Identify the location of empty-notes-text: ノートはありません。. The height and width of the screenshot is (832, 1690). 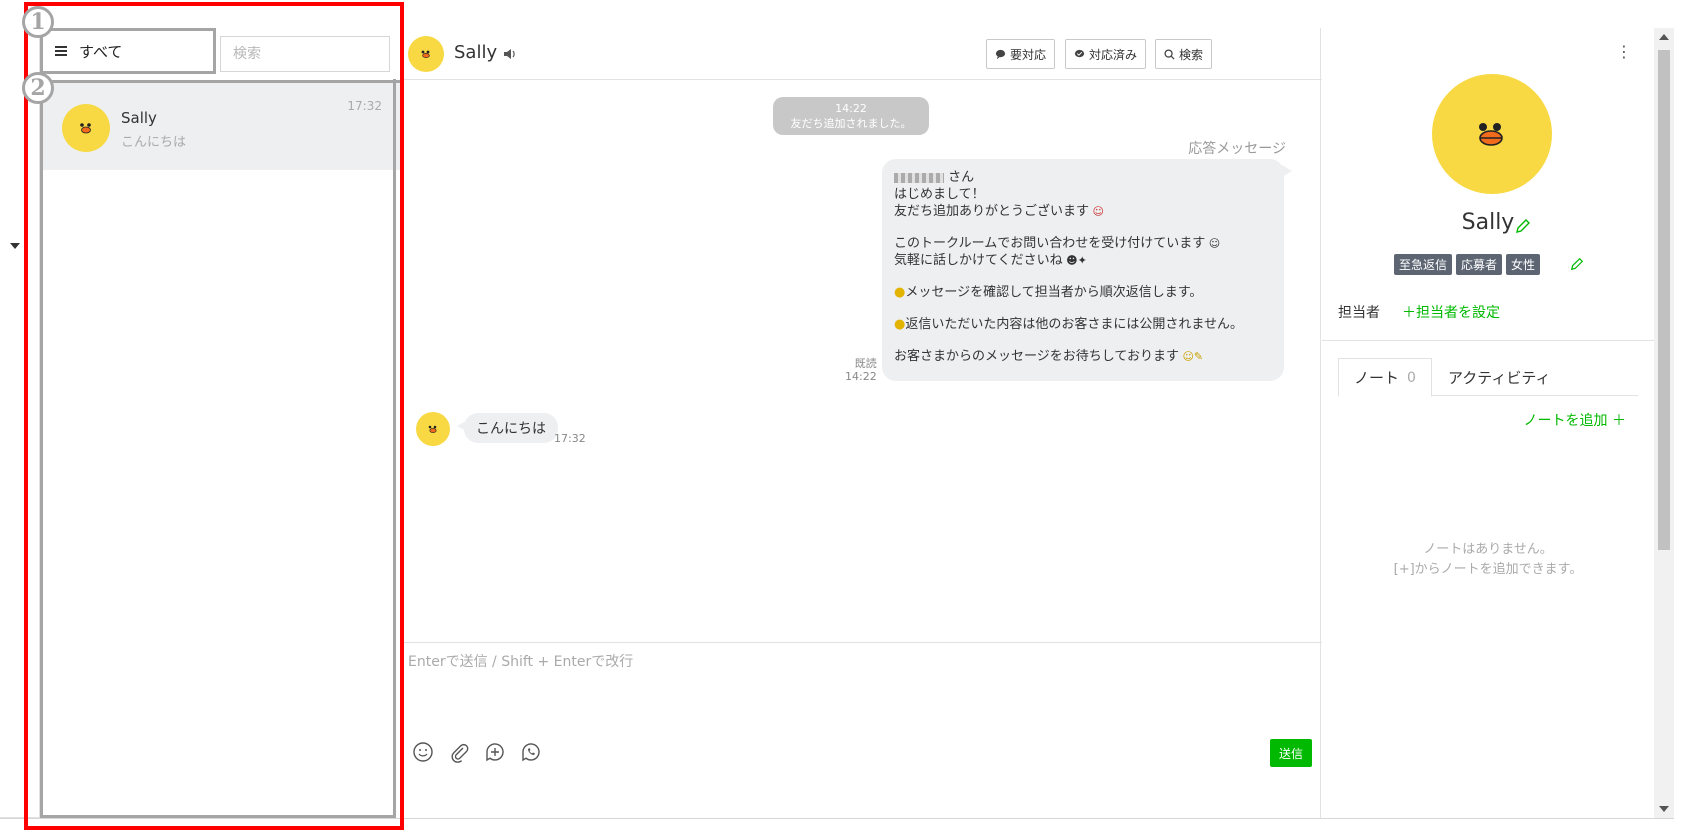
(1488, 549).